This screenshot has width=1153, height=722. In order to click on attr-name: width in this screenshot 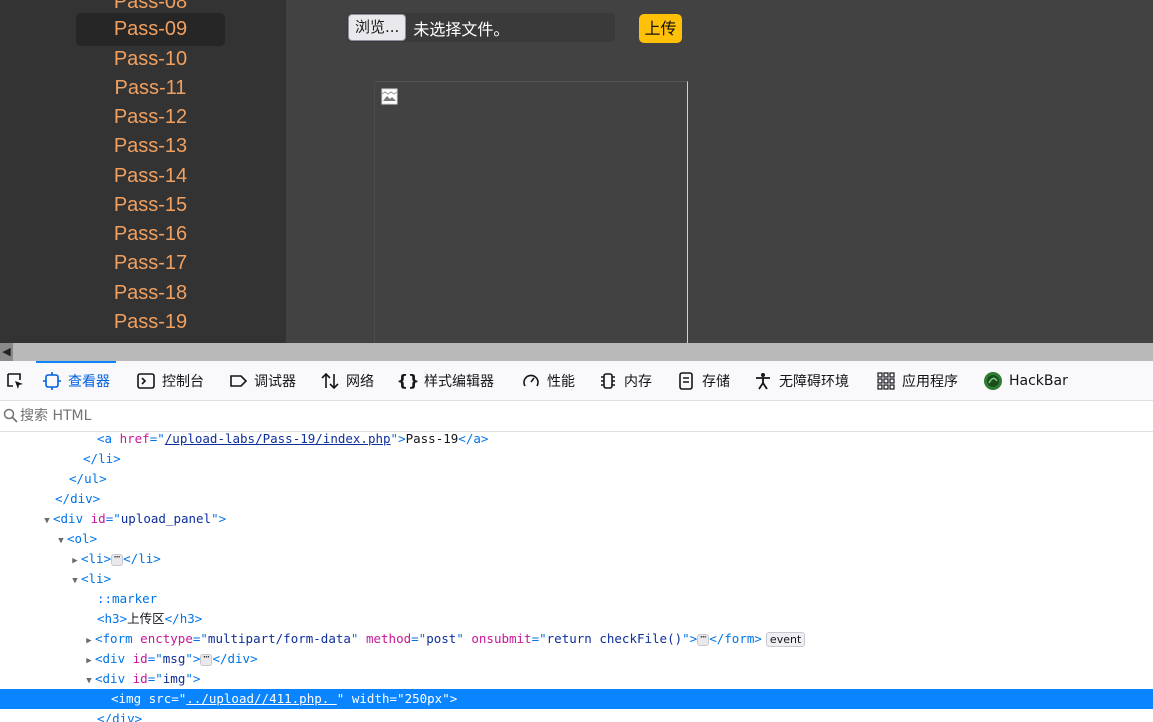, I will do `click(370, 698)`.